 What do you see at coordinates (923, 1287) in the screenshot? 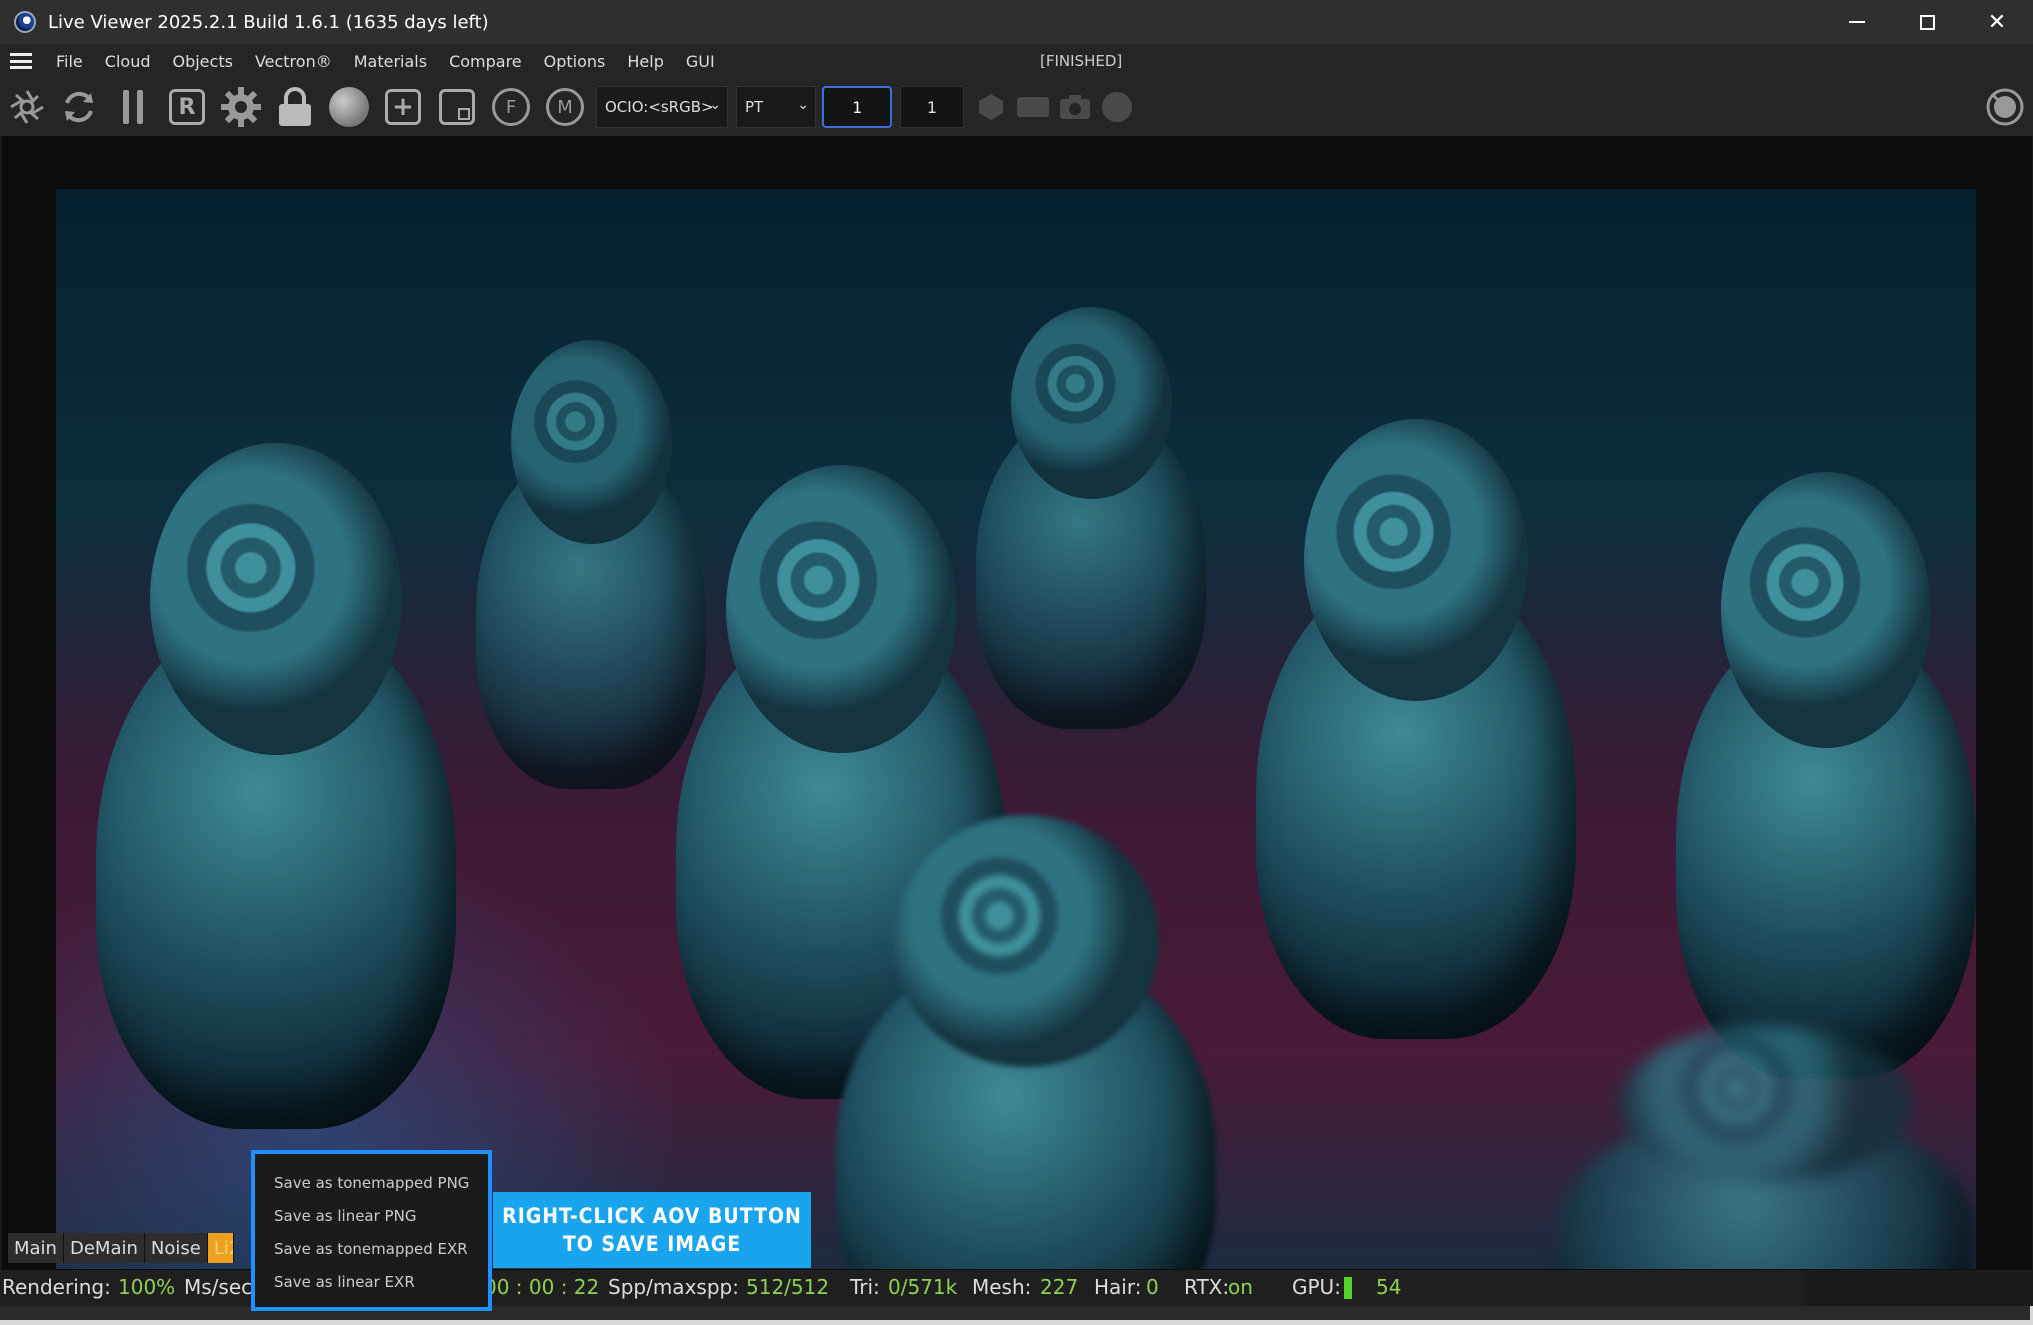
I see `tri-value: 0/571k` at bounding box center [923, 1287].